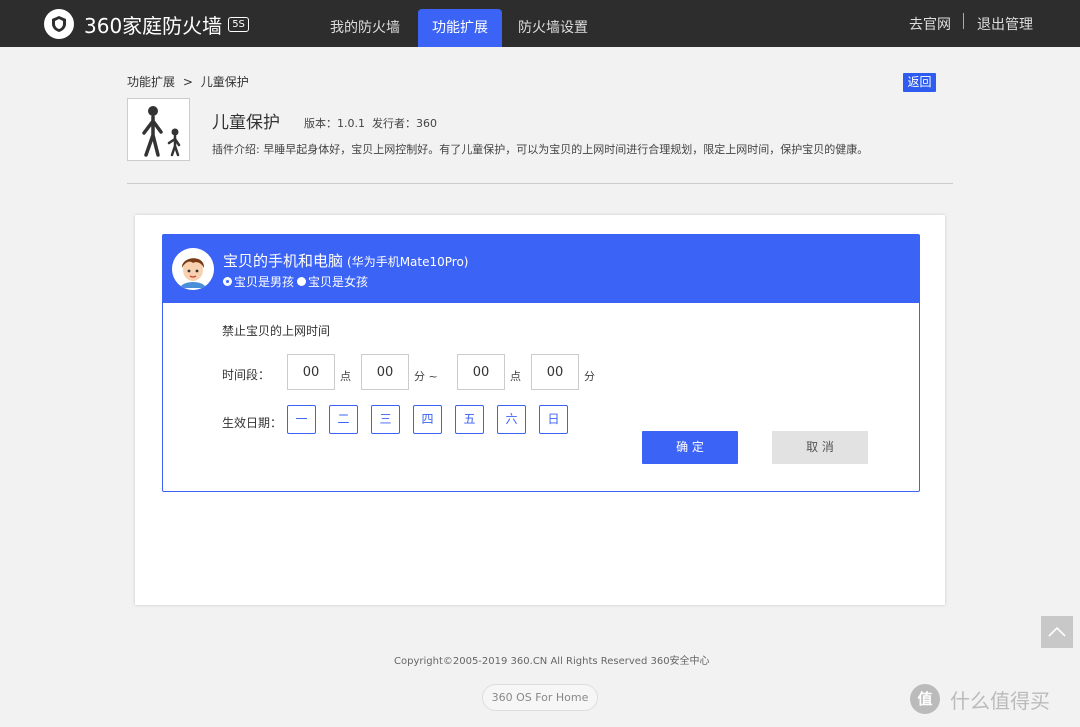  I want to click on logout-link: 退出管理, so click(1005, 24).